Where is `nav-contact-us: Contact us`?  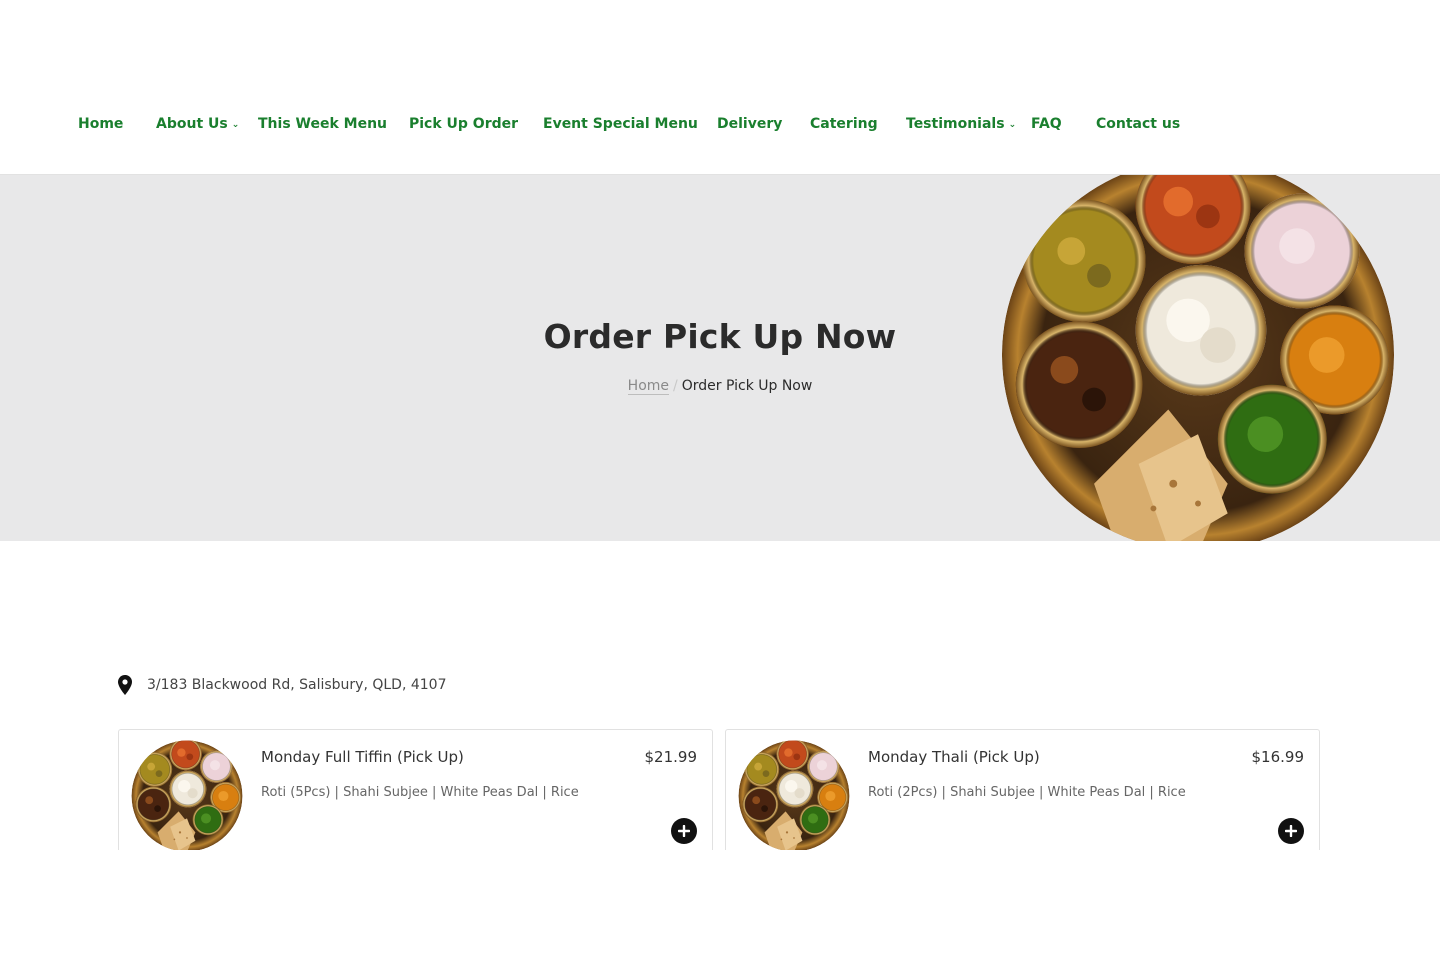 nav-contact-us: Contact us is located at coordinates (1138, 124).